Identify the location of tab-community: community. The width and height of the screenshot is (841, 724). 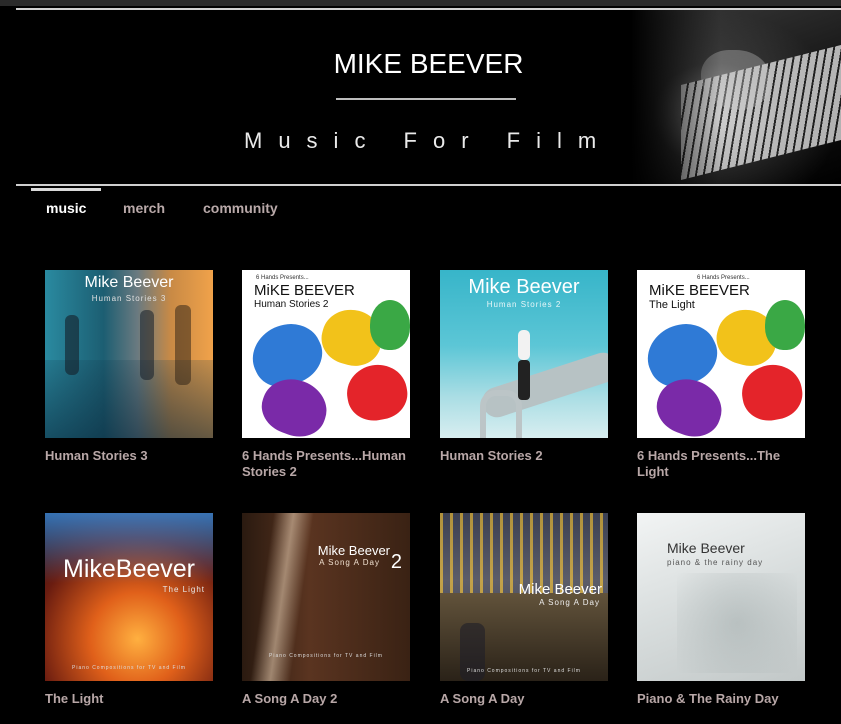
(240, 208).